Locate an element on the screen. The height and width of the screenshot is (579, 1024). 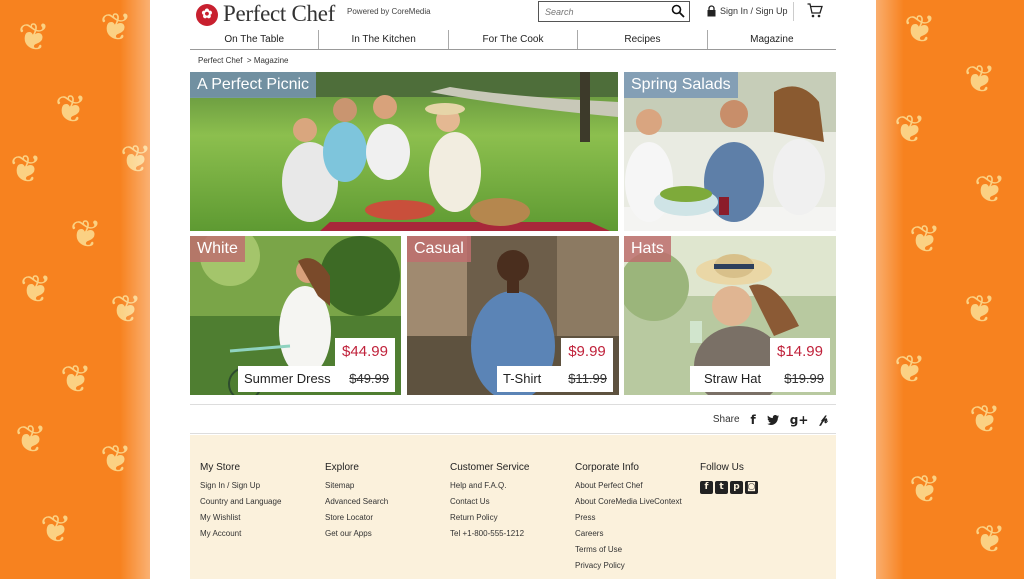
footer-link: Store Locator is located at coordinates (356, 517).